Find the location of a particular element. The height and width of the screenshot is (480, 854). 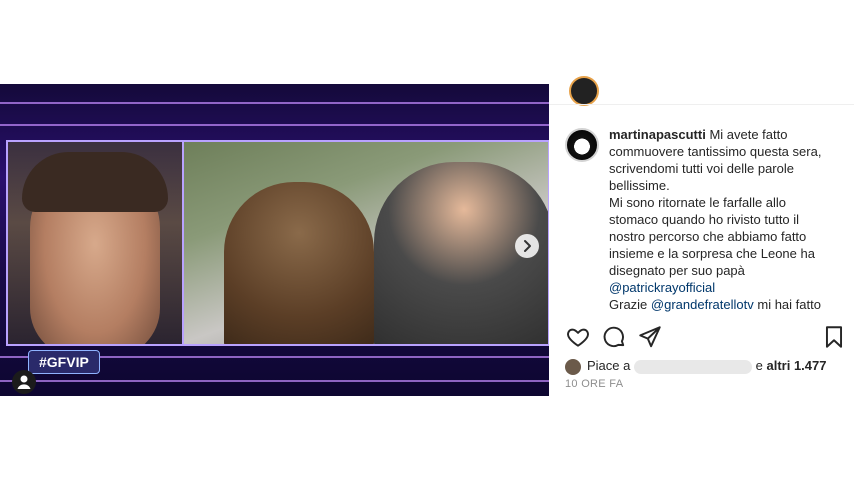

caption-line: insieme e la sorpresa che Leone ha is located at coordinates (712, 253).